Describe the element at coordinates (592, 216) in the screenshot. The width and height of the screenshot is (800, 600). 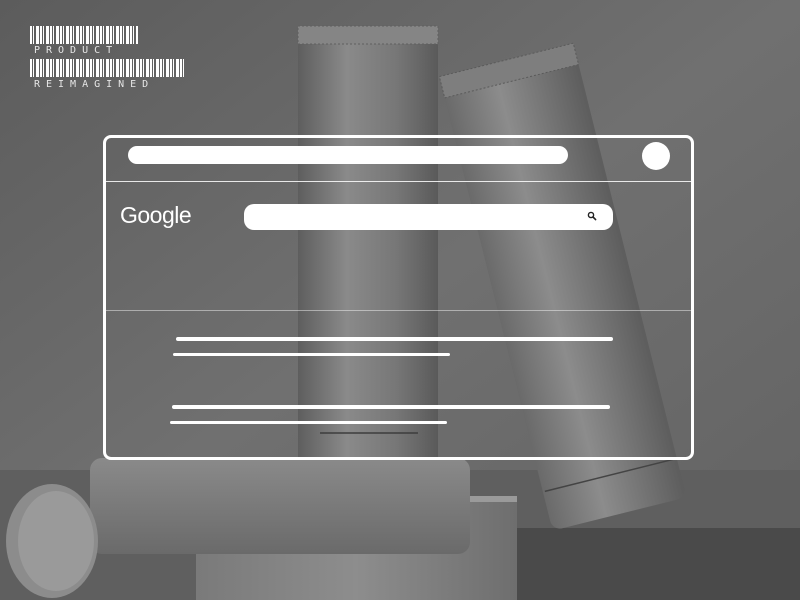
I see `magnifier-icon` at that location.